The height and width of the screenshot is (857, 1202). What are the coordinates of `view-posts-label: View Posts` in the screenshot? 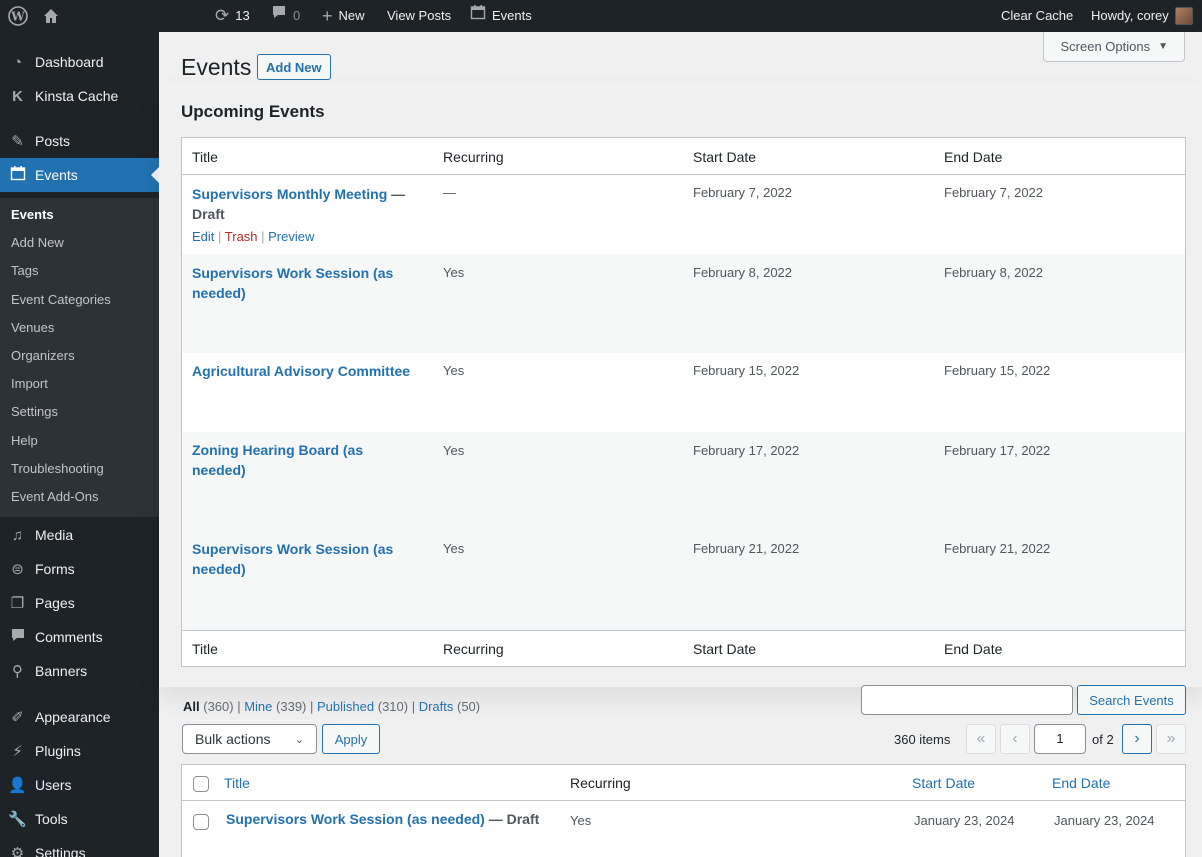 It's located at (419, 15).